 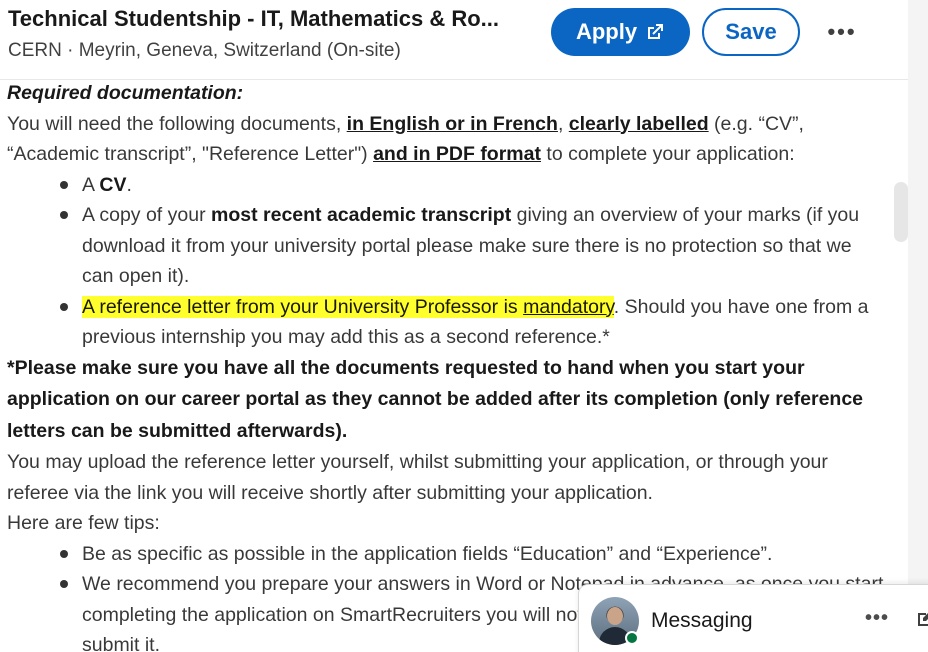 I want to click on list-item: A CV., so click(x=447, y=185).